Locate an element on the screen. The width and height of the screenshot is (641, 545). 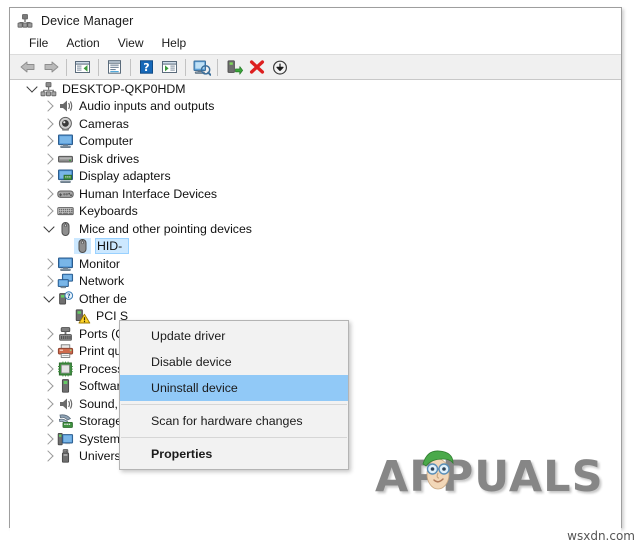
tree-node-label: Human Interface Devices is located at coordinates (148, 193).